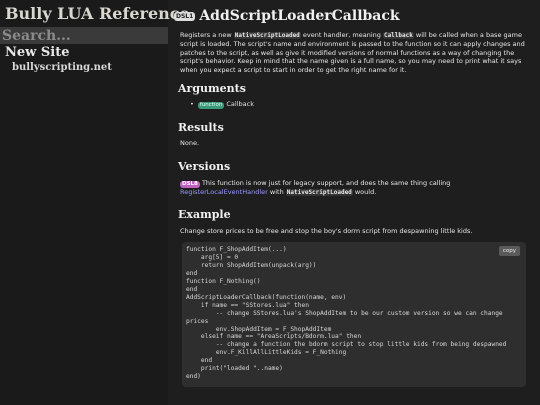  Describe the element at coordinates (185, 16) in the screenshot. I see `dsl-version-badge: DSL1` at that location.